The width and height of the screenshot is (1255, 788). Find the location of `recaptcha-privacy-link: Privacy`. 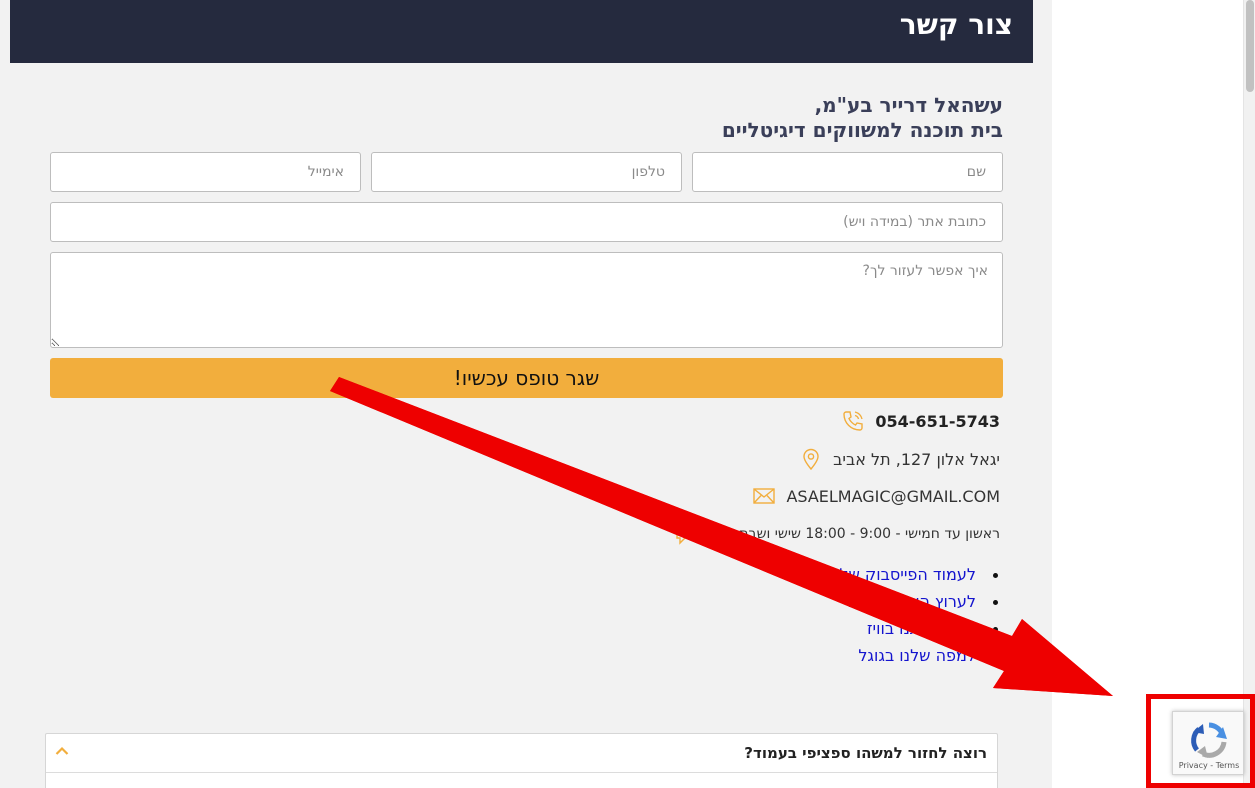

recaptcha-privacy-link: Privacy is located at coordinates (1193, 765).